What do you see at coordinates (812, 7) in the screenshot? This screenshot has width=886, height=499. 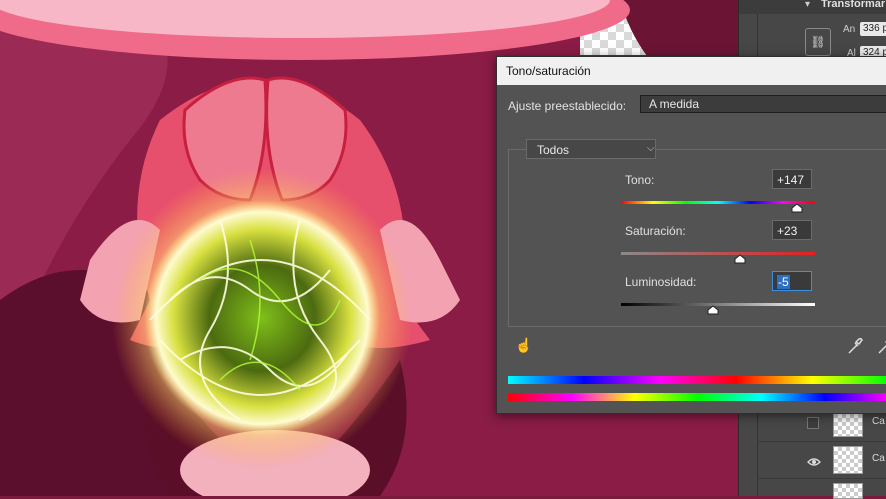 I see `properties-header: ▾ Transformar` at bounding box center [812, 7].